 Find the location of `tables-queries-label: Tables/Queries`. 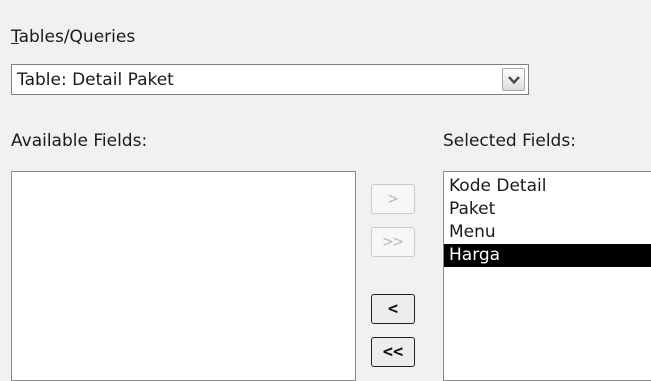

tables-queries-label: Tables/Queries is located at coordinates (73, 37).